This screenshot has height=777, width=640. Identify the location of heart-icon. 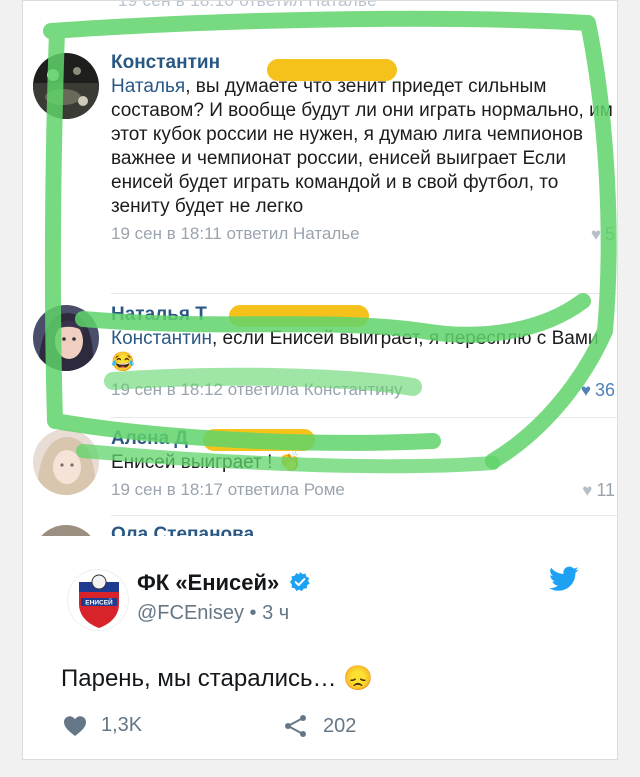
(75, 725).